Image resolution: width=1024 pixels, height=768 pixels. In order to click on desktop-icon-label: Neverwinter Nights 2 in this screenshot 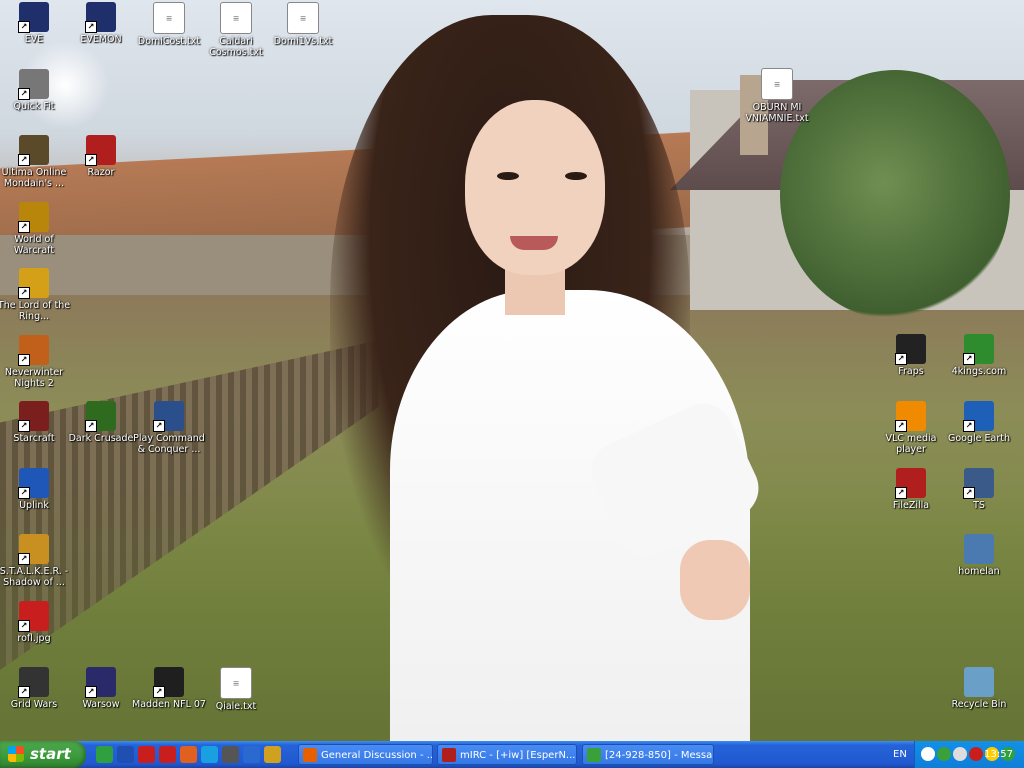, I will do `click(34, 378)`.